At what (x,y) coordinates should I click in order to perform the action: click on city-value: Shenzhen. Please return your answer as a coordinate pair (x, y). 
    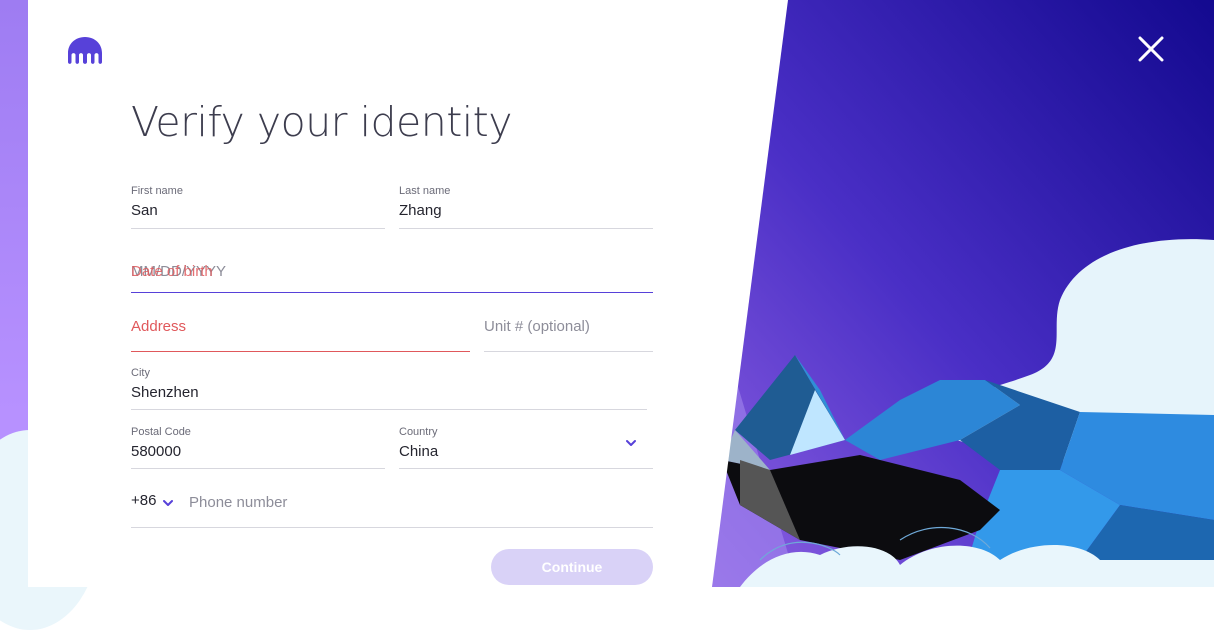
    Looking at the image, I should click on (165, 392).